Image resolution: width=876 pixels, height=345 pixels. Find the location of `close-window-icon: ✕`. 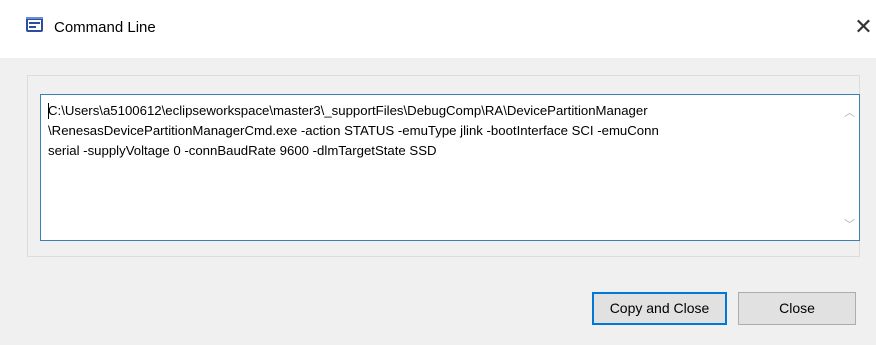

close-window-icon: ✕ is located at coordinates (863, 26).